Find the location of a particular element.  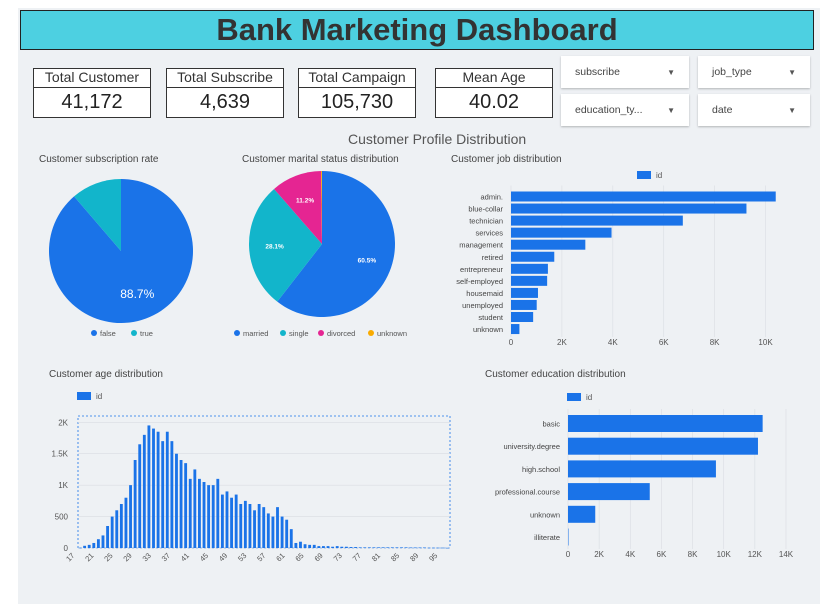

x-tick-label: 73 is located at coordinates (338, 557).